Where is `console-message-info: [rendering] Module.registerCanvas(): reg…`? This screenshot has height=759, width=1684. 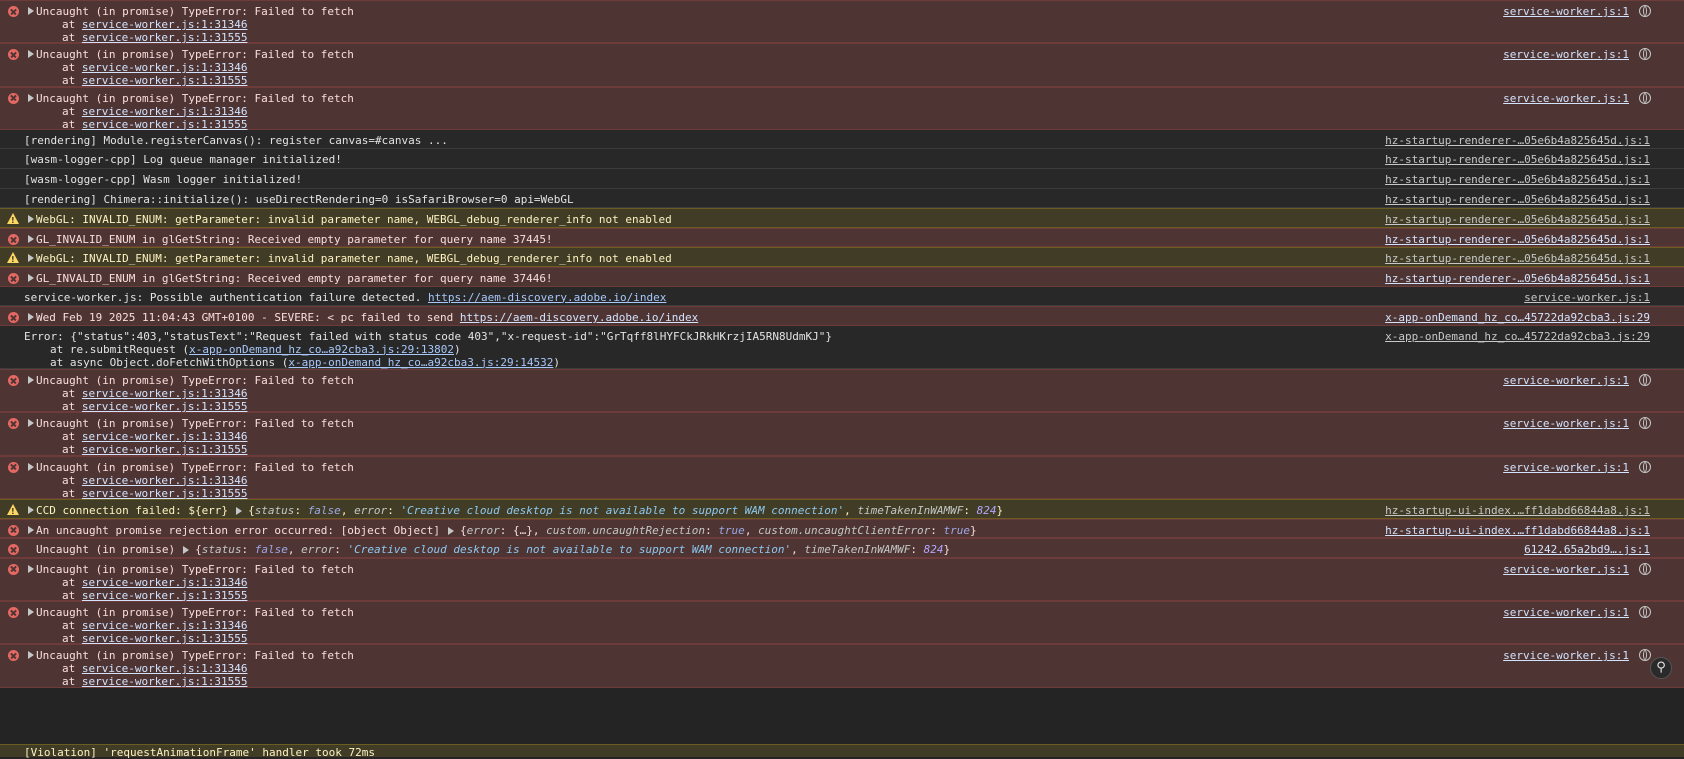
console-message-info: [rendering] Module.registerCanvas(): reg… is located at coordinates (842, 139).